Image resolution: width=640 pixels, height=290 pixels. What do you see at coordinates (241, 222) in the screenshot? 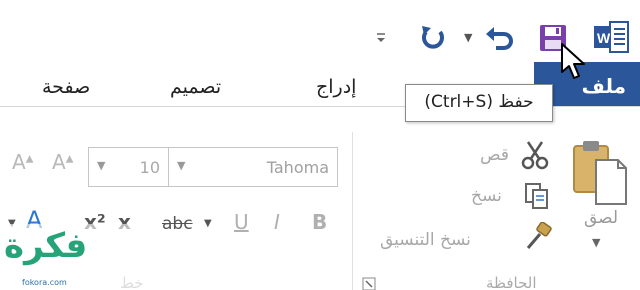
I see `underline-button: U` at bounding box center [241, 222].